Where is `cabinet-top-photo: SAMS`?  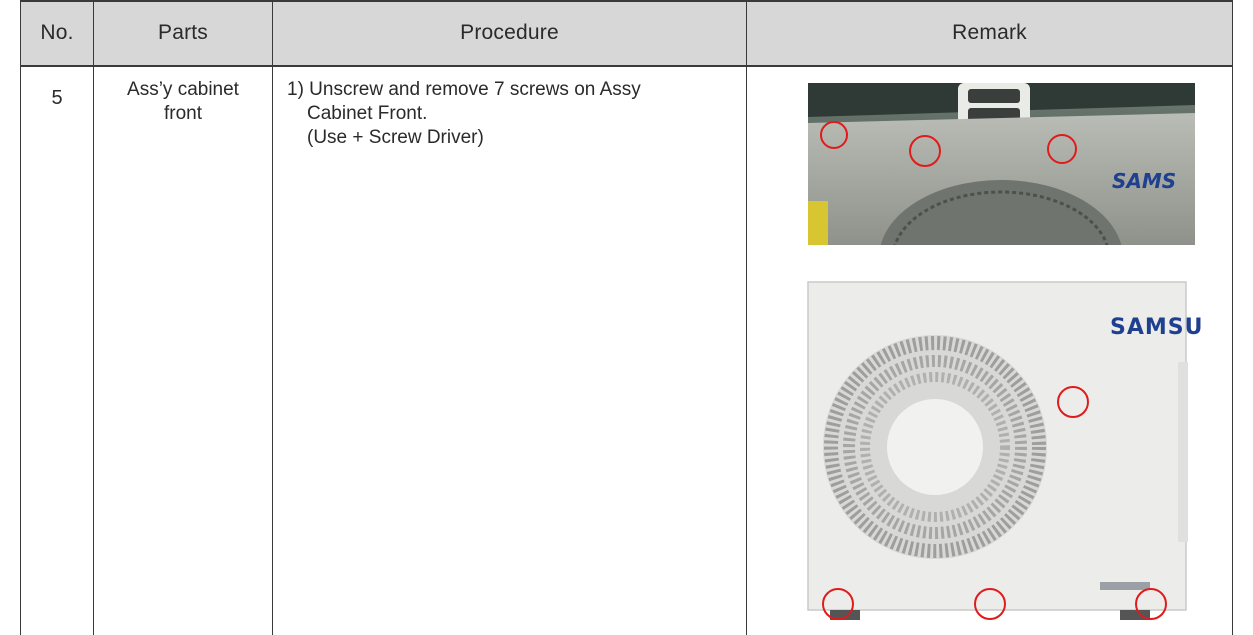
cabinet-top-photo: SAMS is located at coordinates (1001, 164).